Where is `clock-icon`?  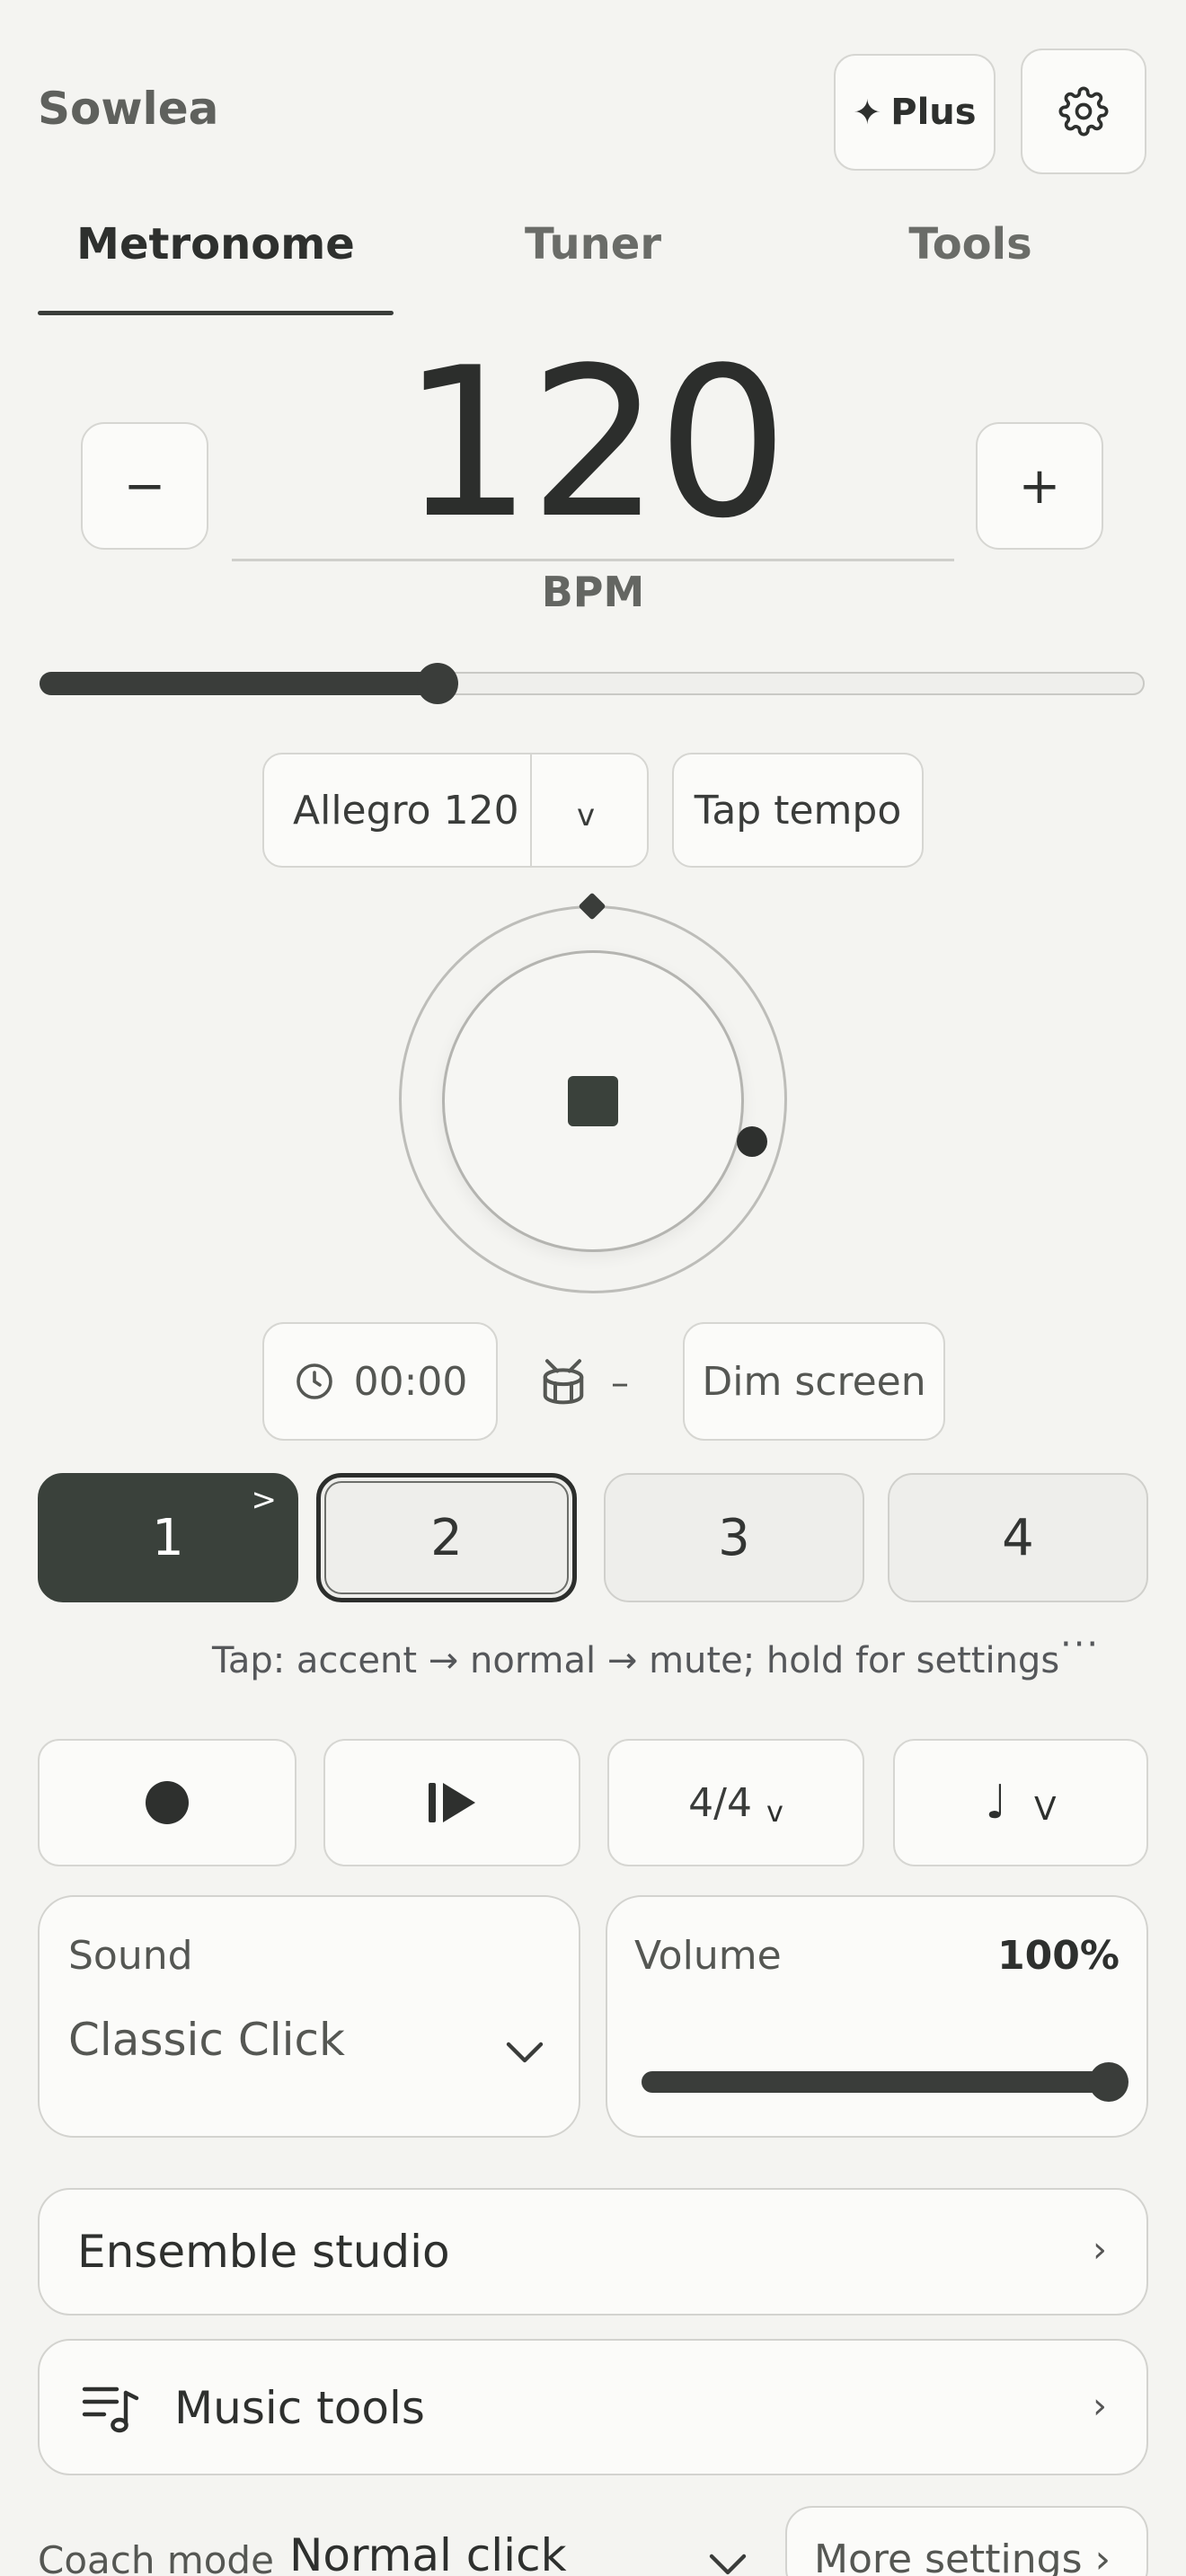
clock-icon is located at coordinates (314, 1381).